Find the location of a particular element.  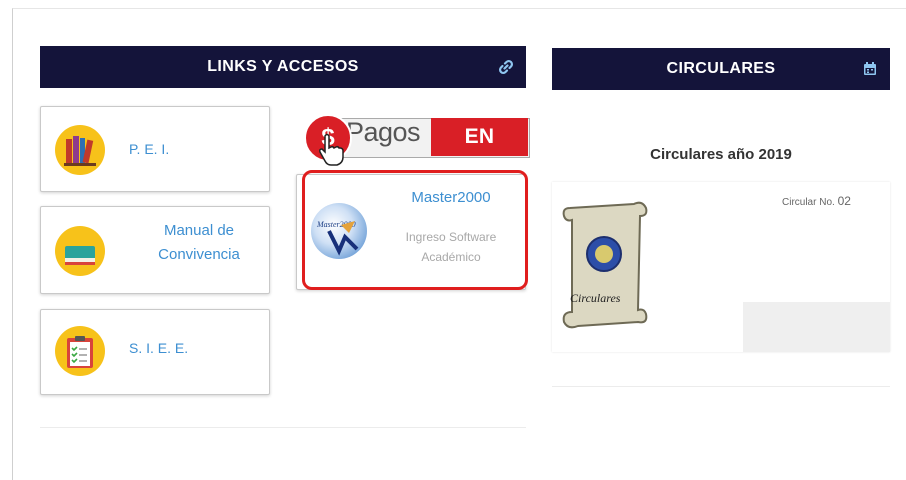

circulares-header-title: CIRCULARES is located at coordinates (721, 68).